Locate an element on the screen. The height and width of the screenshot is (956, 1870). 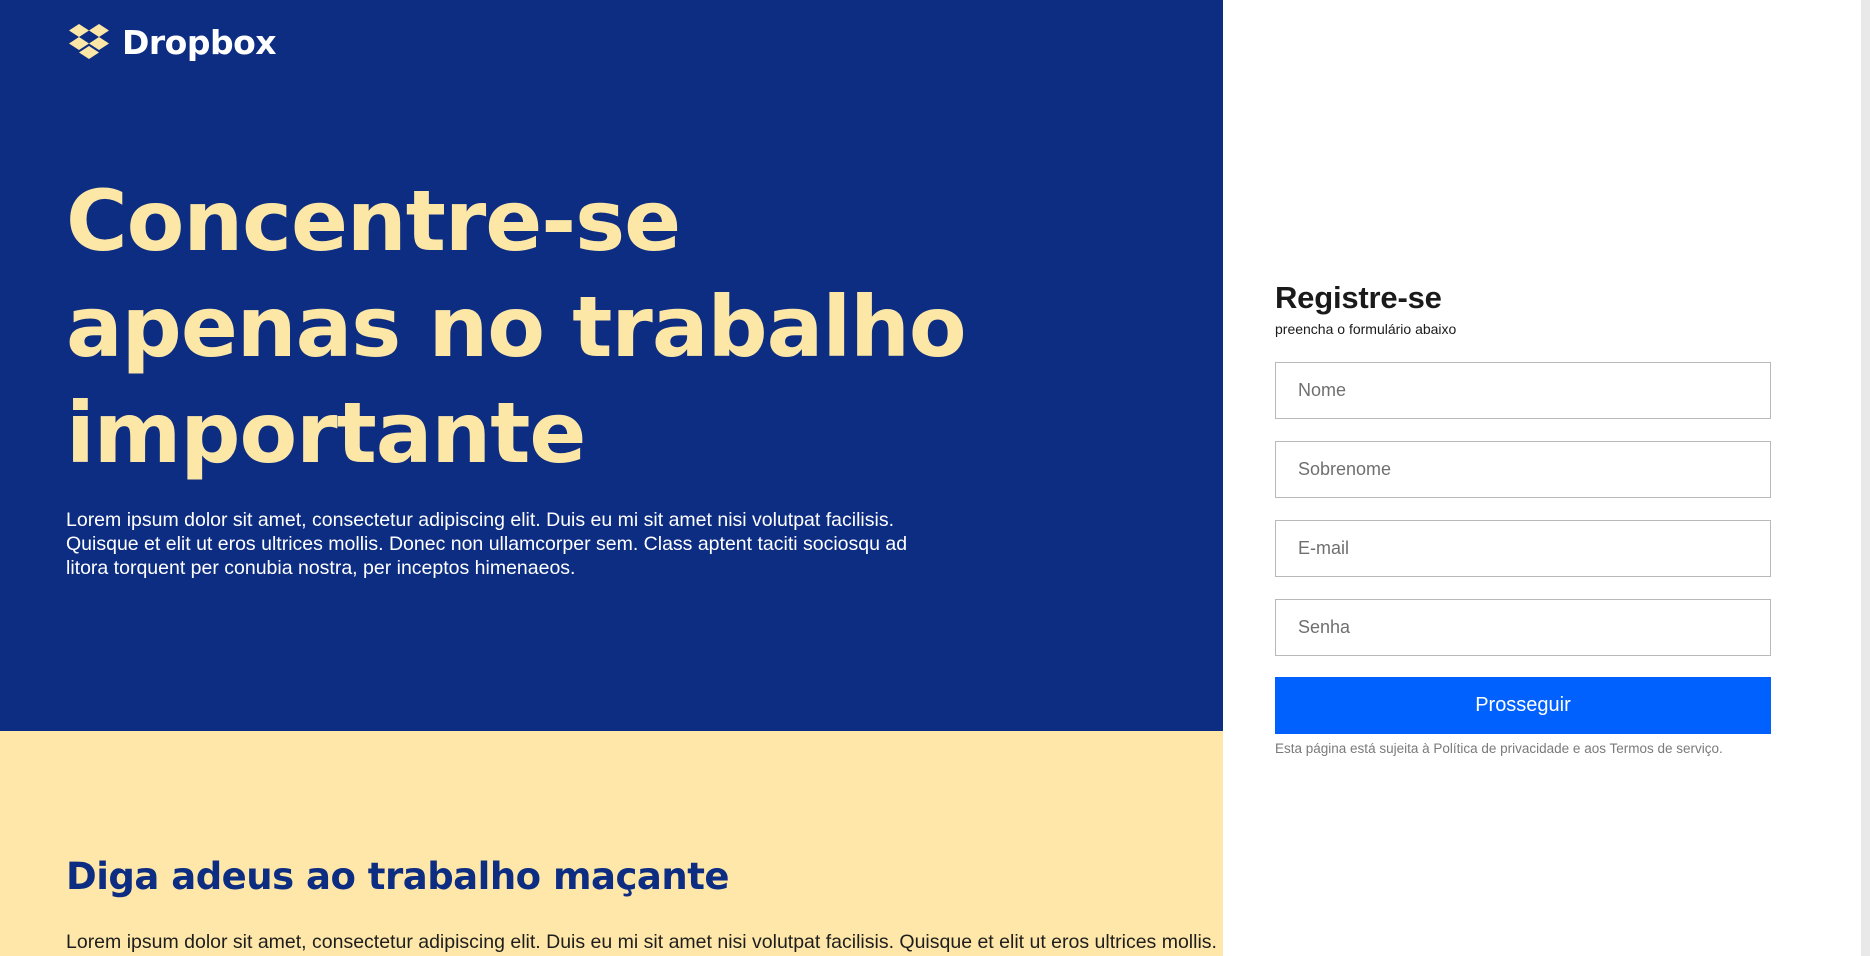
section-title: Diga adeus ao trabalho maçante is located at coordinates (398, 876).